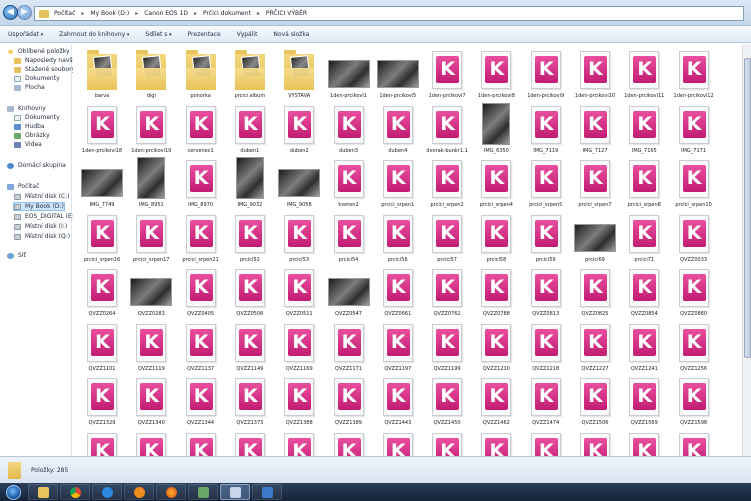 Image resolution: width=751 pixels, height=501 pixels. What do you see at coordinates (10, 12) in the screenshot?
I see `back-button: ◀` at bounding box center [10, 12].